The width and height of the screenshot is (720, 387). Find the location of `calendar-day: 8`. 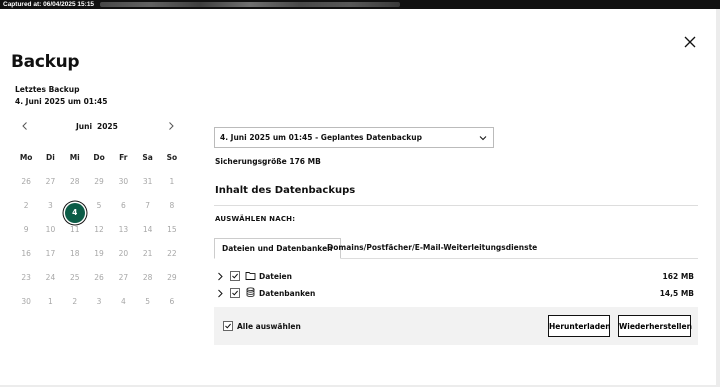

calendar-day: 8 is located at coordinates (172, 213).